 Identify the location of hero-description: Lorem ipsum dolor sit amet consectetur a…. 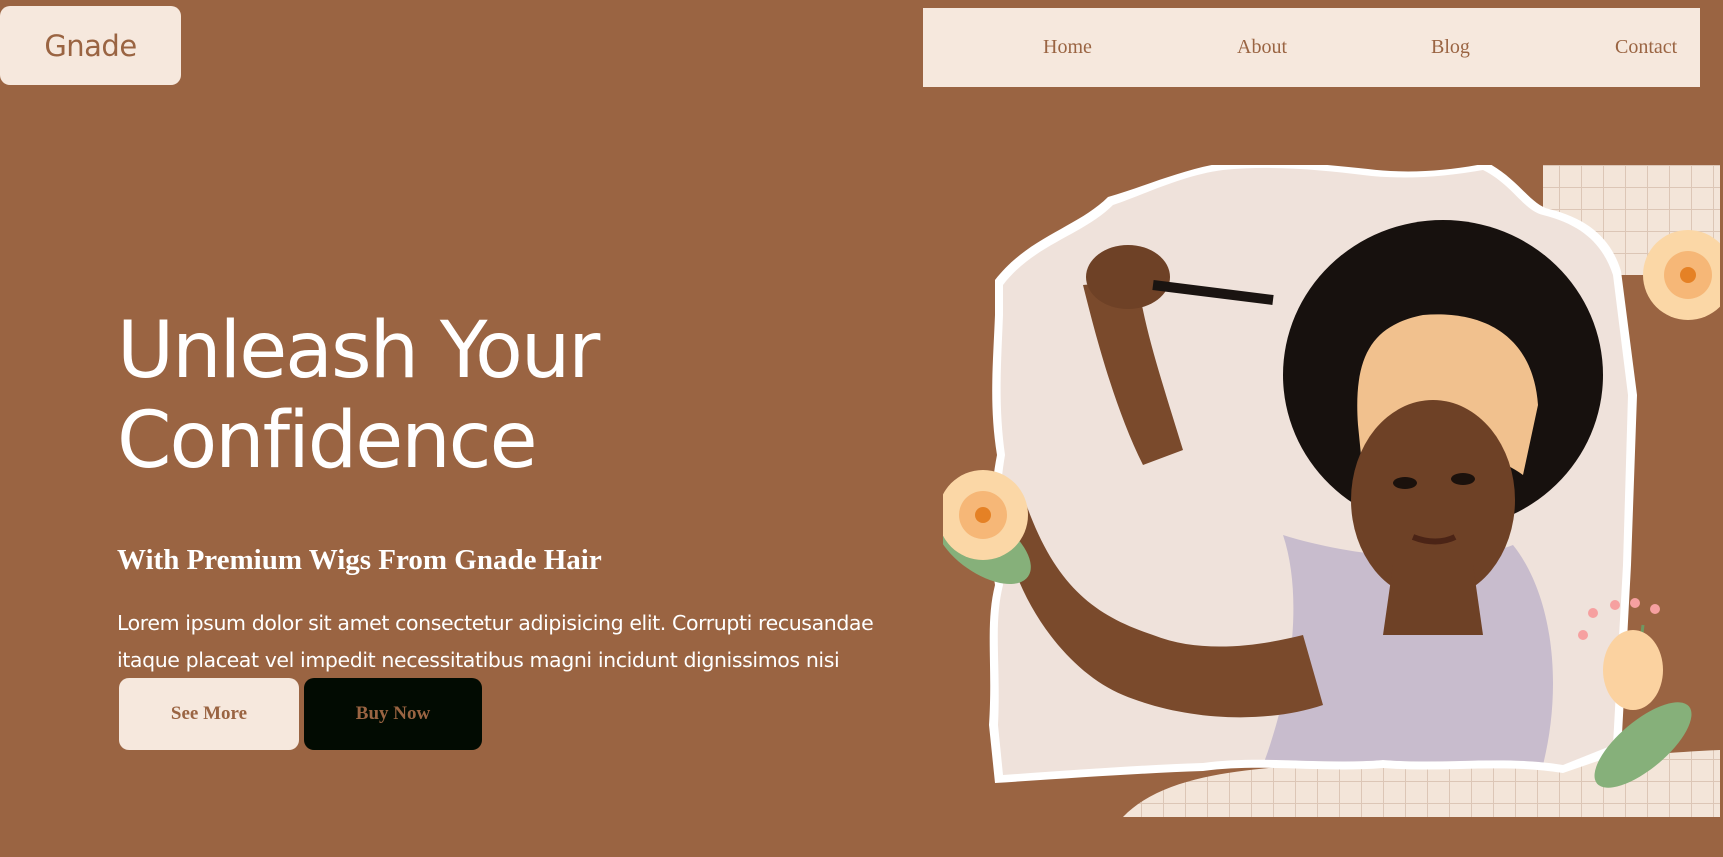
(499, 642).